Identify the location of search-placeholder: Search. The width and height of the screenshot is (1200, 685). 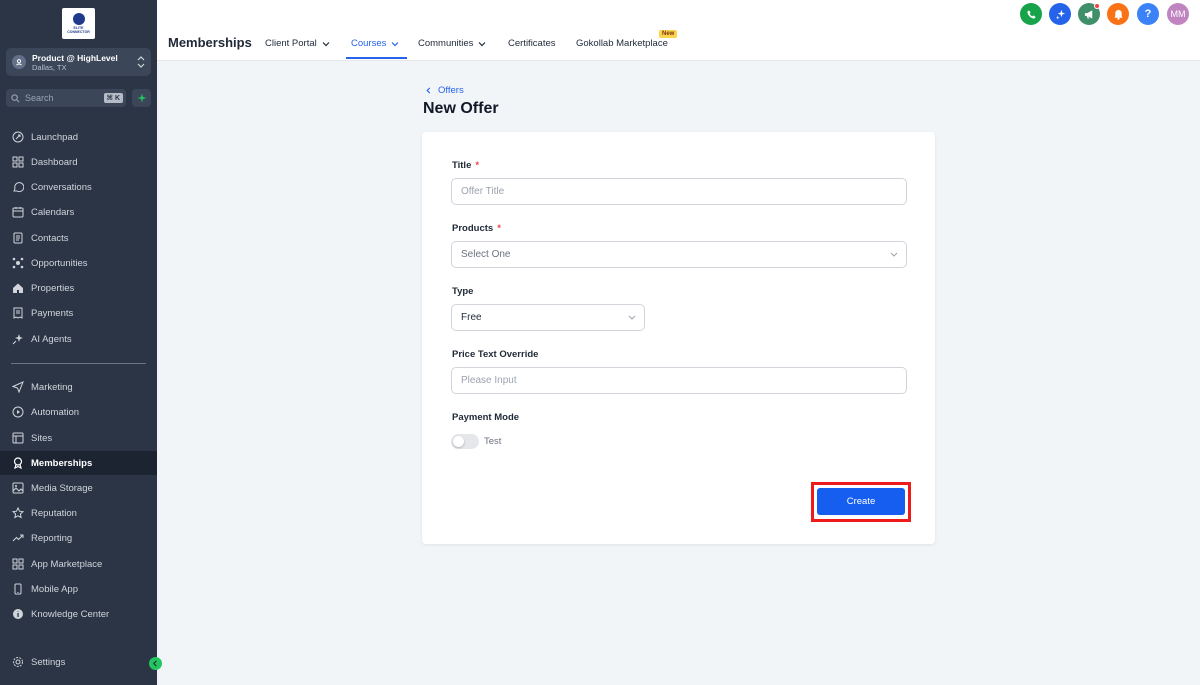
(39, 98).